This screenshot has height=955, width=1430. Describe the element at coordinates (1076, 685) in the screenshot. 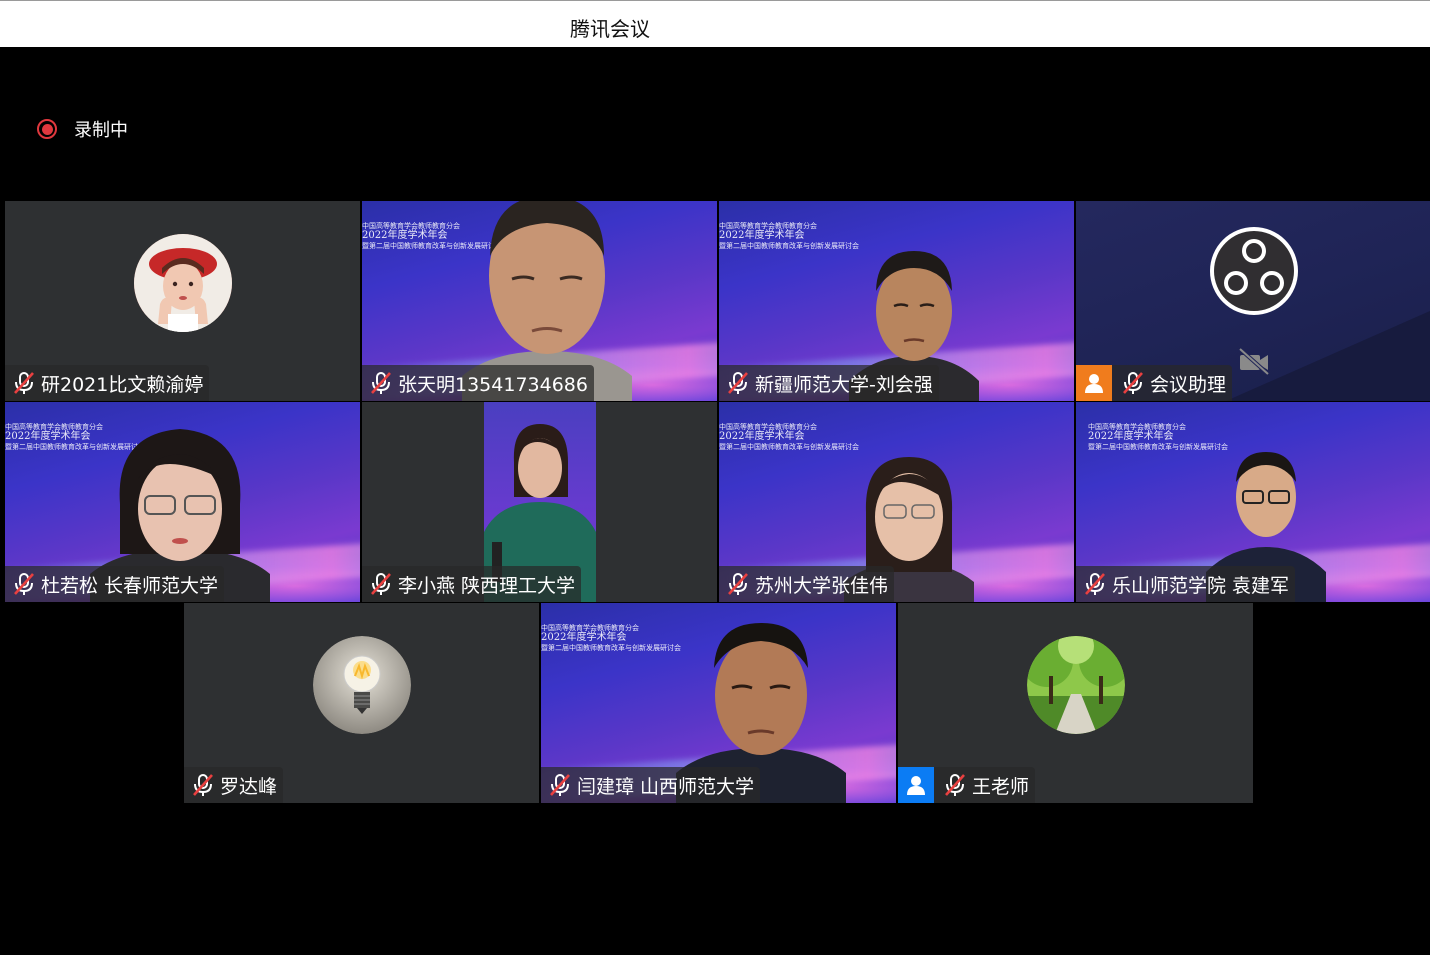

I see `tree-path-avatar-icon` at that location.